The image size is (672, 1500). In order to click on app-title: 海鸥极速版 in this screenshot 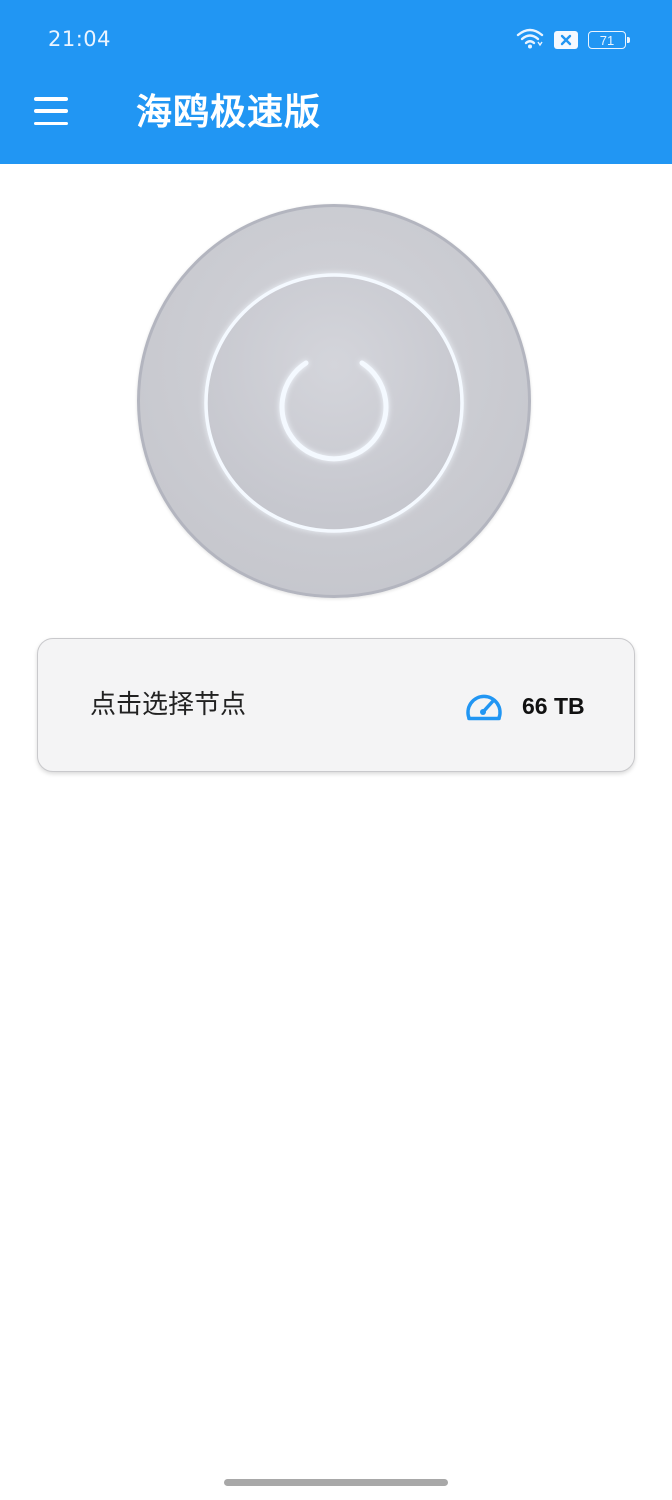, I will do `click(229, 112)`.